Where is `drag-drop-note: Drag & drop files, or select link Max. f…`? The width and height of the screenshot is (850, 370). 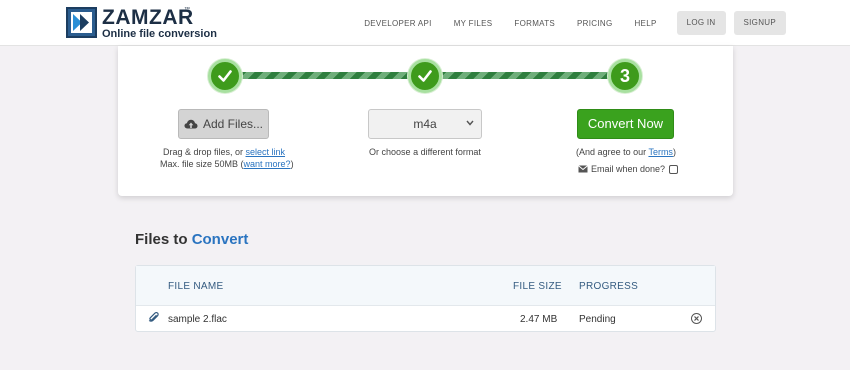 drag-drop-note: Drag & drop files, or select link Max. f… is located at coordinates (227, 158).